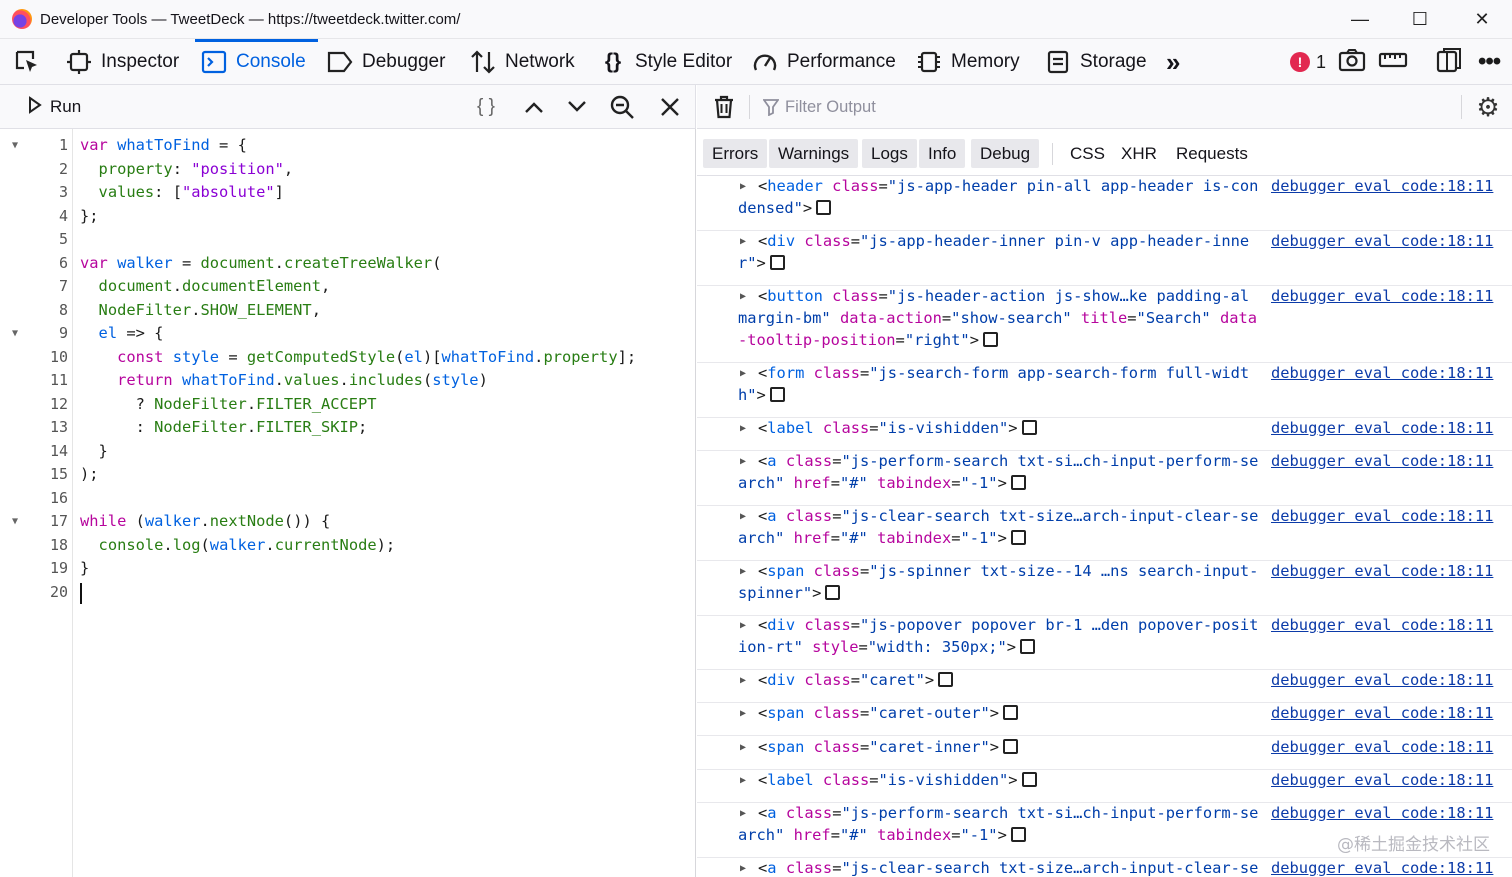  What do you see at coordinates (942, 153) in the screenshot?
I see `filter-info-button: Info` at bounding box center [942, 153].